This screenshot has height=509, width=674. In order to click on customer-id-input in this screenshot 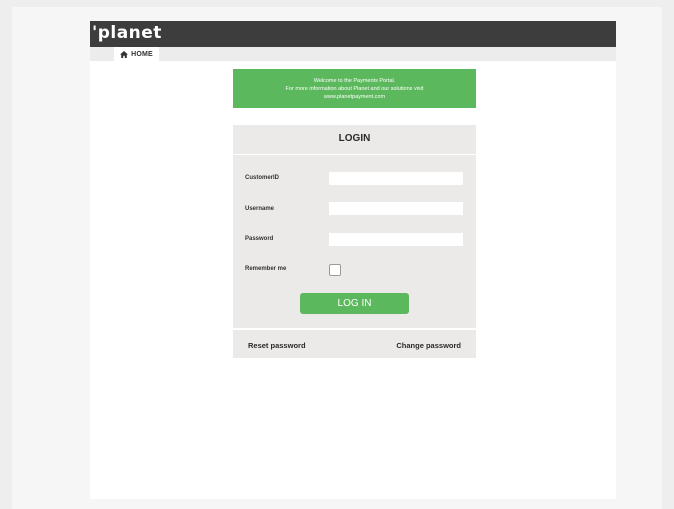, I will do `click(396, 178)`.